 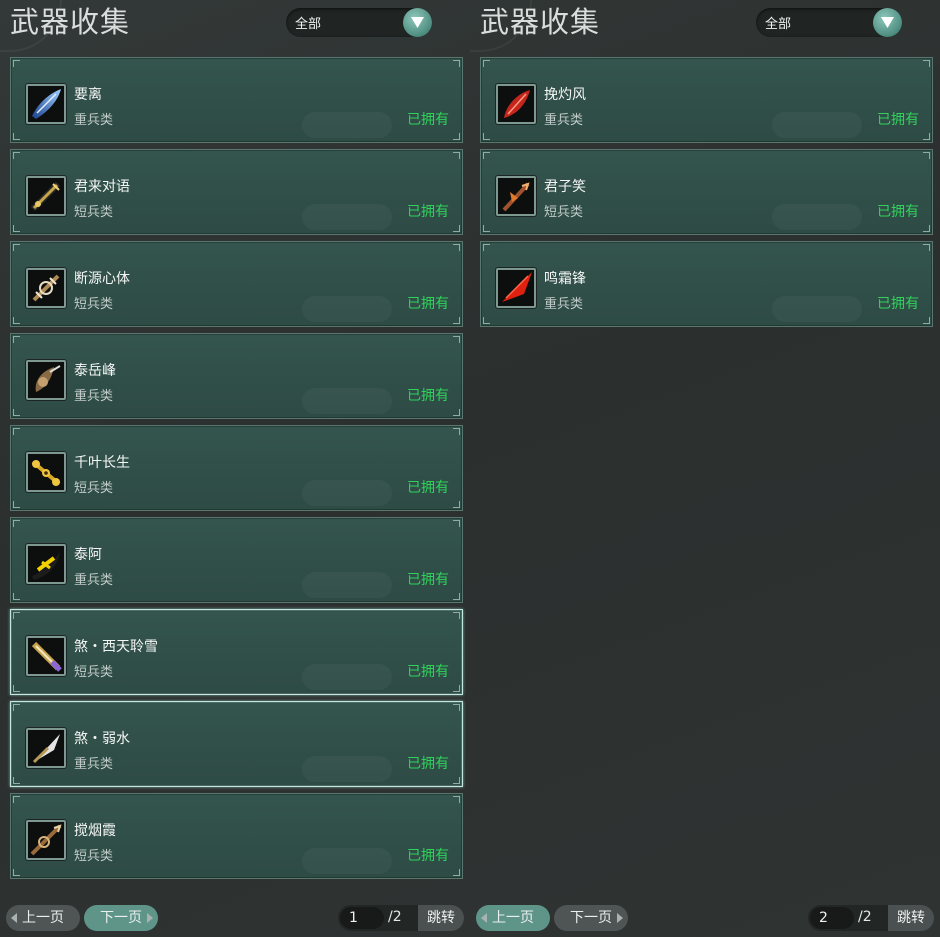 What do you see at coordinates (46, 380) in the screenshot?
I see `bronze-blade-icon` at bounding box center [46, 380].